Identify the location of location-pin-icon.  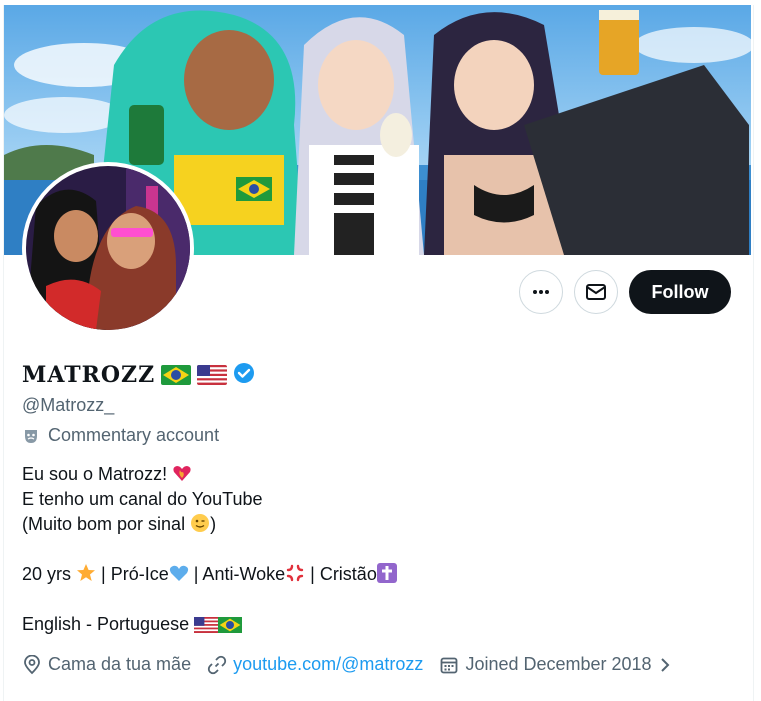
(32, 664).